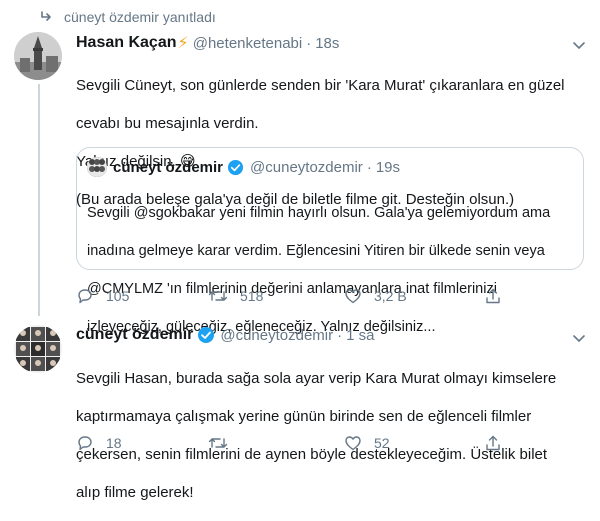 Image resolution: width=600 pixels, height=521 pixels. What do you see at coordinates (235, 296) in the screenshot?
I see `tweet1-retweet-button: 518` at bounding box center [235, 296].